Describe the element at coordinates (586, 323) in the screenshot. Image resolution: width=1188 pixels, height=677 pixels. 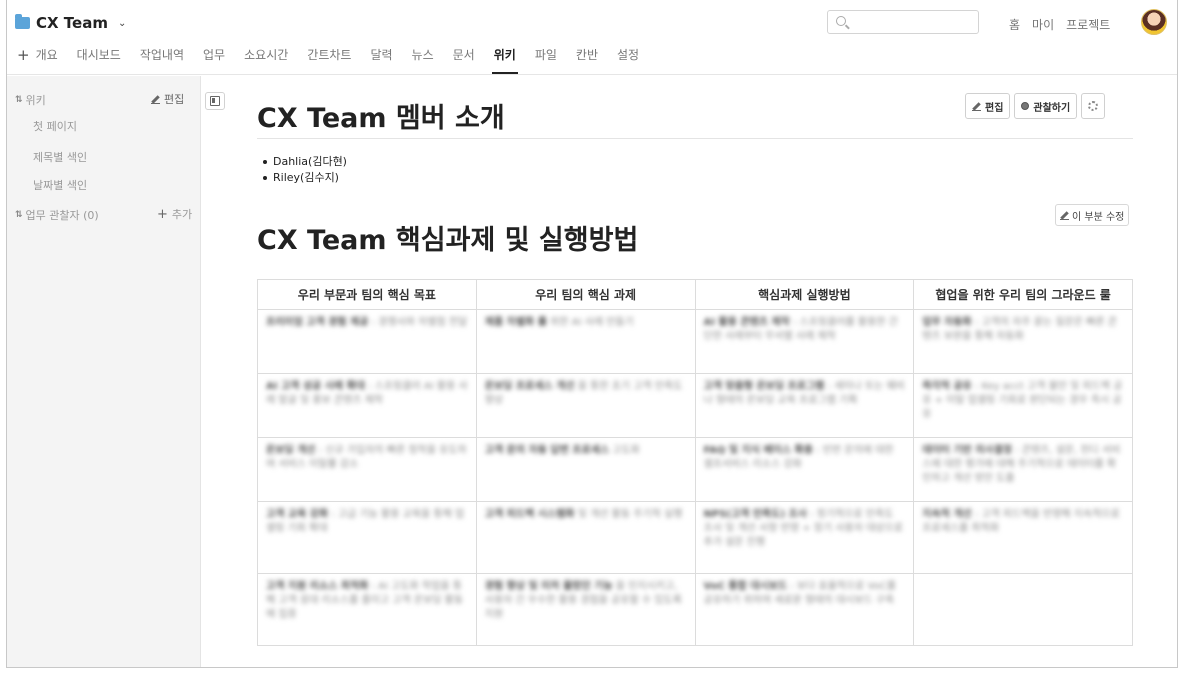
I see `cell-text: 제품 차별화 를 위한 AI 사례 만들기` at that location.